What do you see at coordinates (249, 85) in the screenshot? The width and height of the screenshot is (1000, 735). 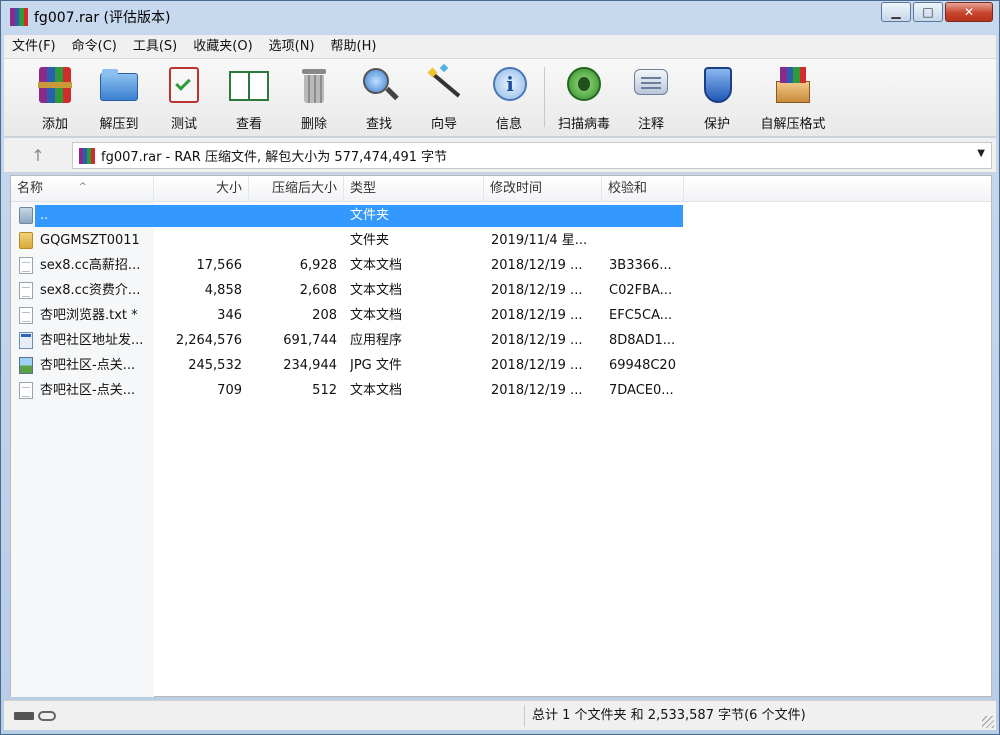 I see `view-book-icon` at bounding box center [249, 85].